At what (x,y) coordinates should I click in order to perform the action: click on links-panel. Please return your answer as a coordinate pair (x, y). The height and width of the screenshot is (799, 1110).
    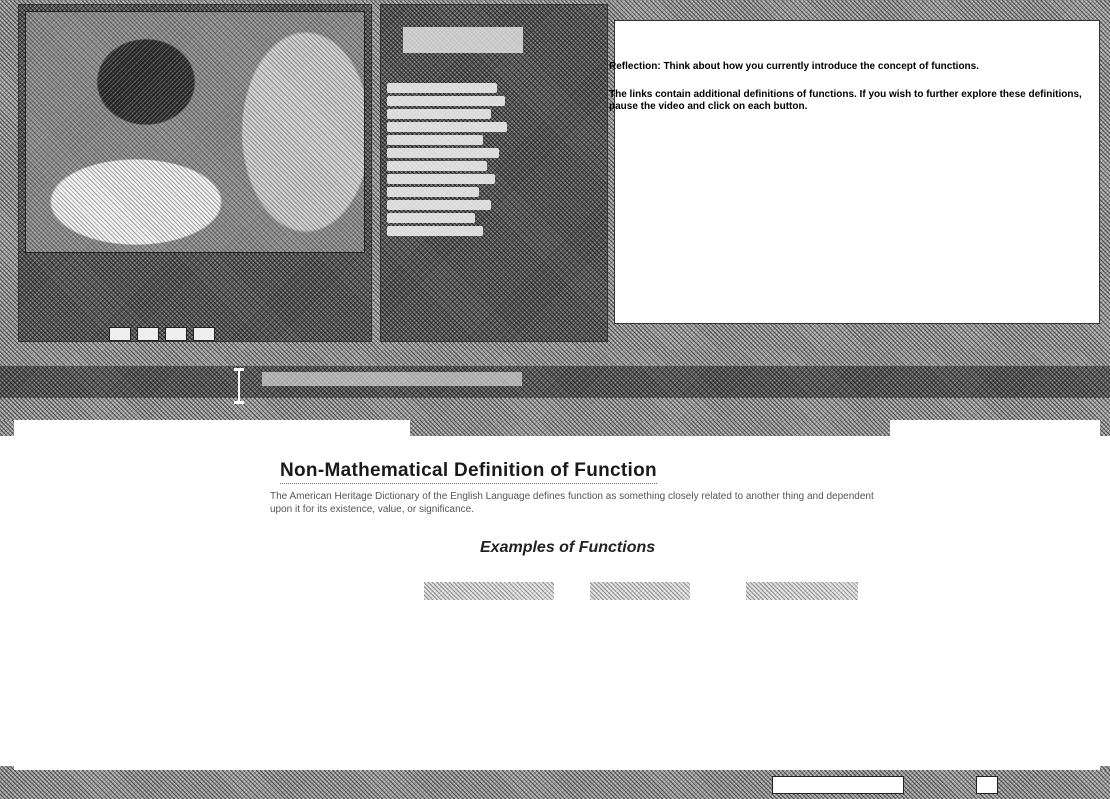
    Looking at the image, I should click on (494, 173).